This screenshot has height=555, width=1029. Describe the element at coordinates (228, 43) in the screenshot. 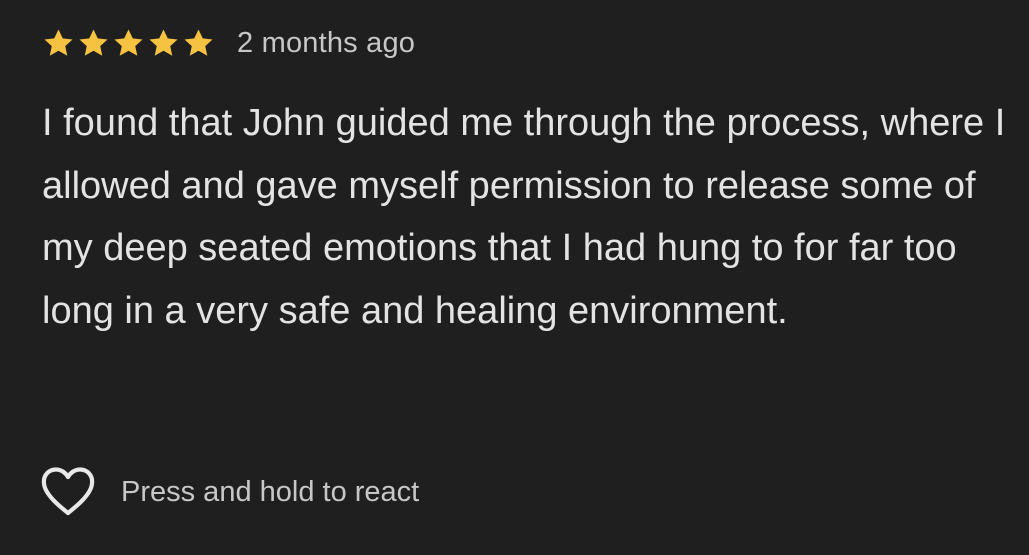

I see `rating-row: 2 months ago` at that location.